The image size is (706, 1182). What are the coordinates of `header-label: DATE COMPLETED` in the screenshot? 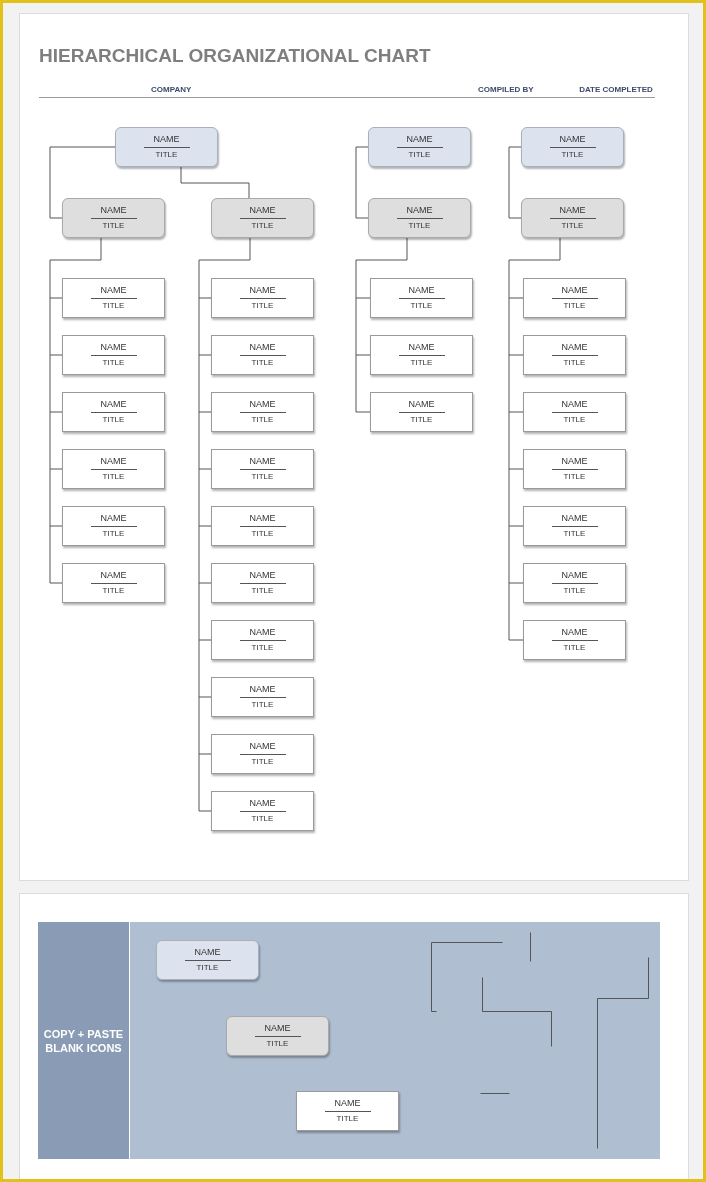 It's located at (616, 90).